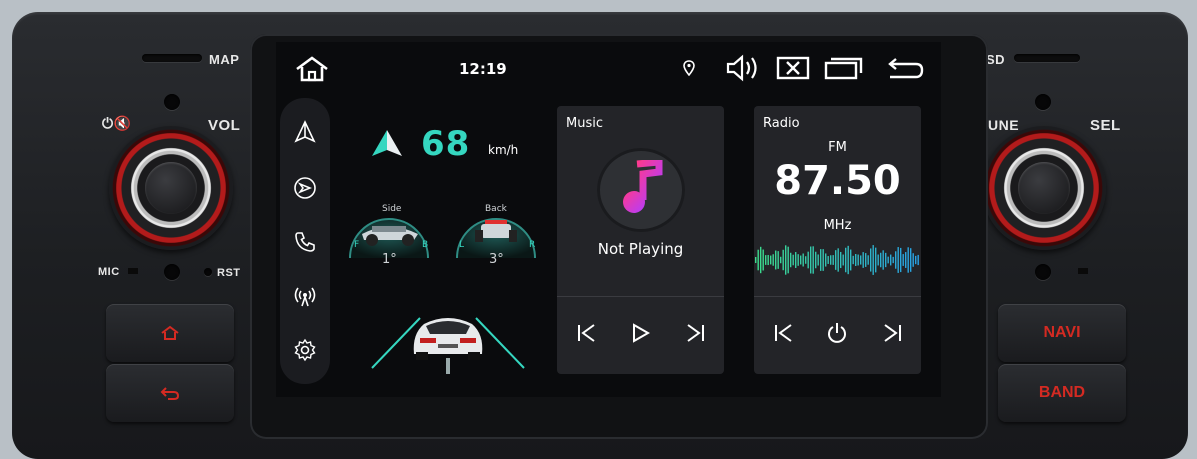 The height and width of the screenshot is (459, 1197). I want to click on band-button: BAND, so click(1062, 393).